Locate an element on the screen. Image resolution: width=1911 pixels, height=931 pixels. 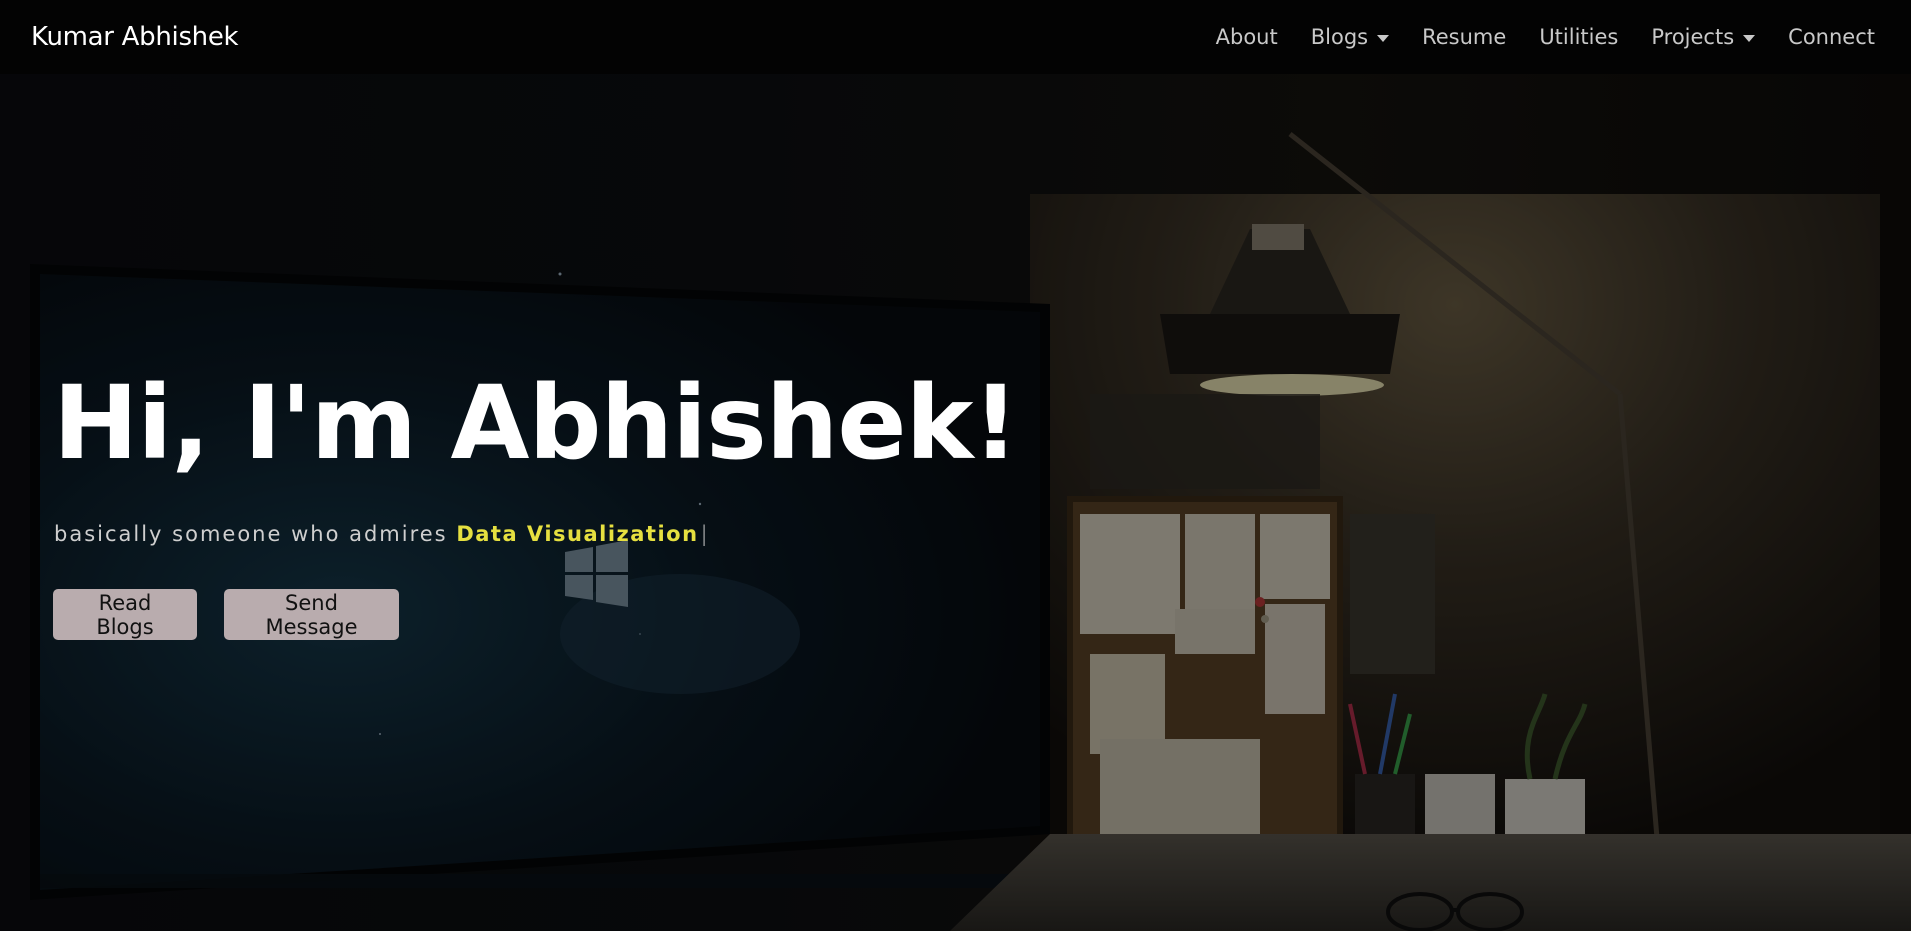
nav-item-resume: Resume is located at coordinates (1464, 37).